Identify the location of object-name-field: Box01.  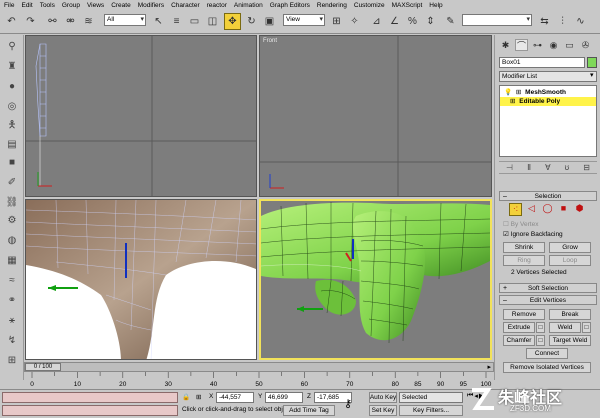
(542, 62).